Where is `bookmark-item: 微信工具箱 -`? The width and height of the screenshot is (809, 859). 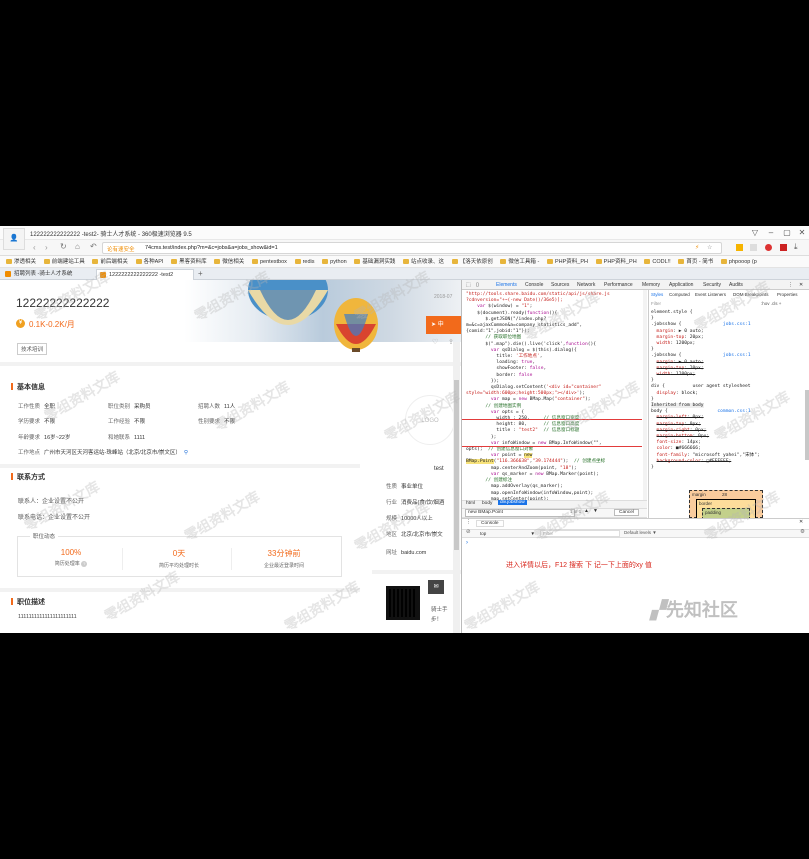 bookmark-item: 微信工具箱 - is located at coordinates (519, 261).